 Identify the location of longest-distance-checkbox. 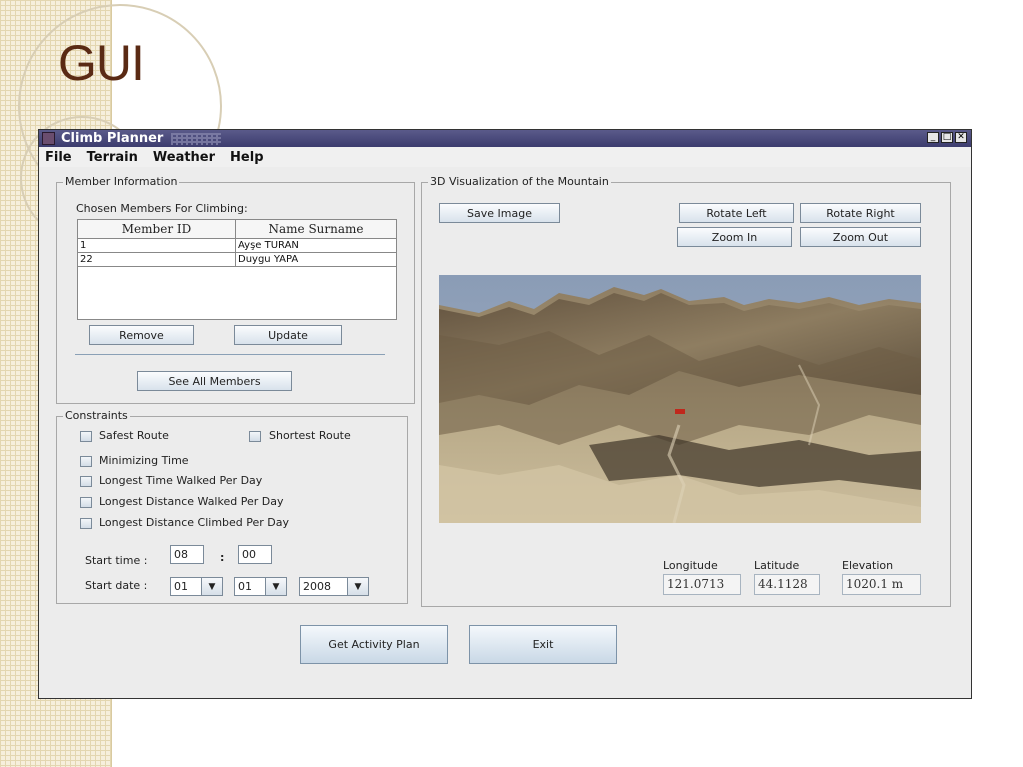
(86, 502).